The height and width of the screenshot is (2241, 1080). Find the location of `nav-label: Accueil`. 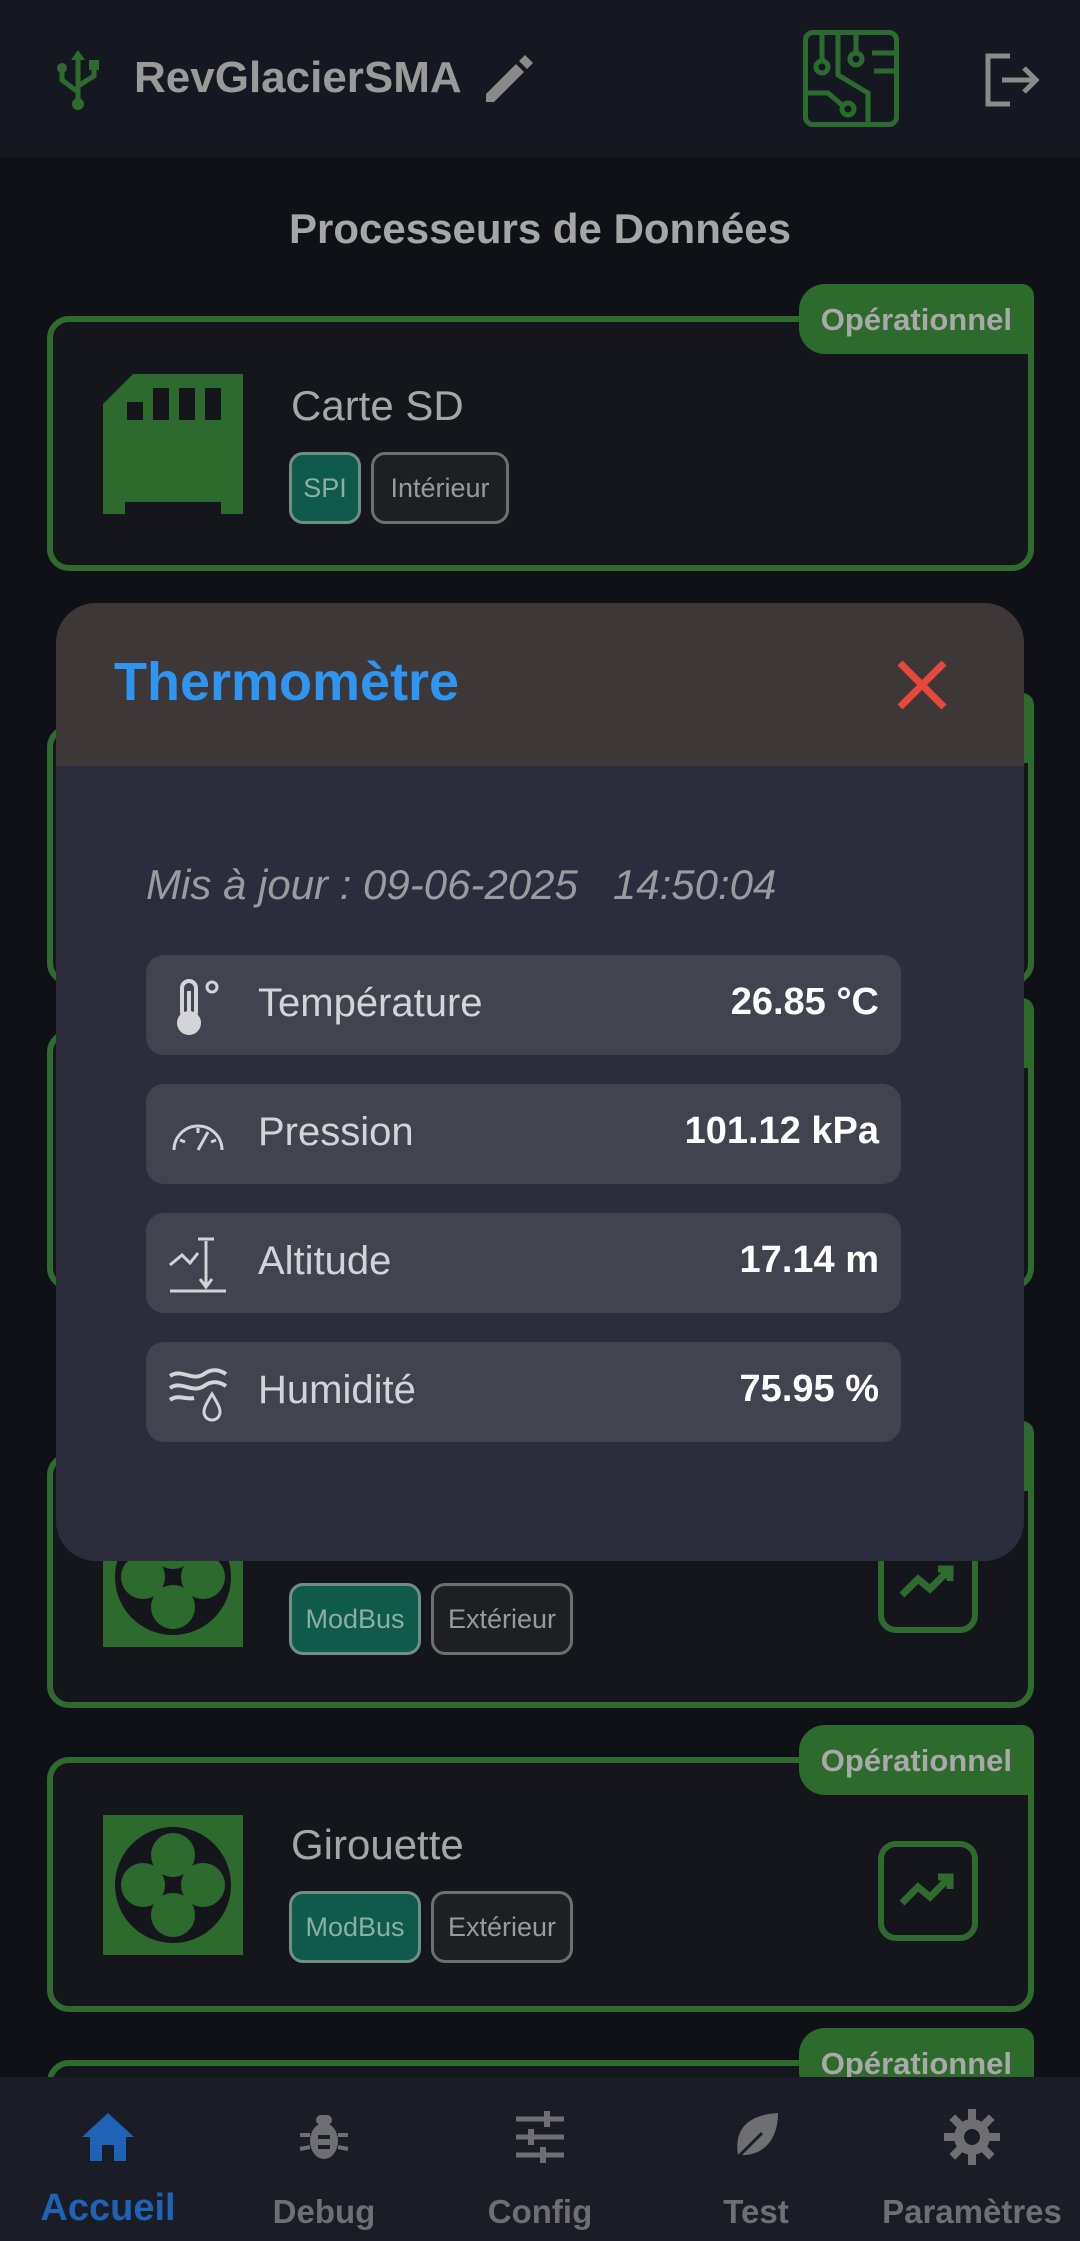

nav-label: Accueil is located at coordinates (108, 2208).